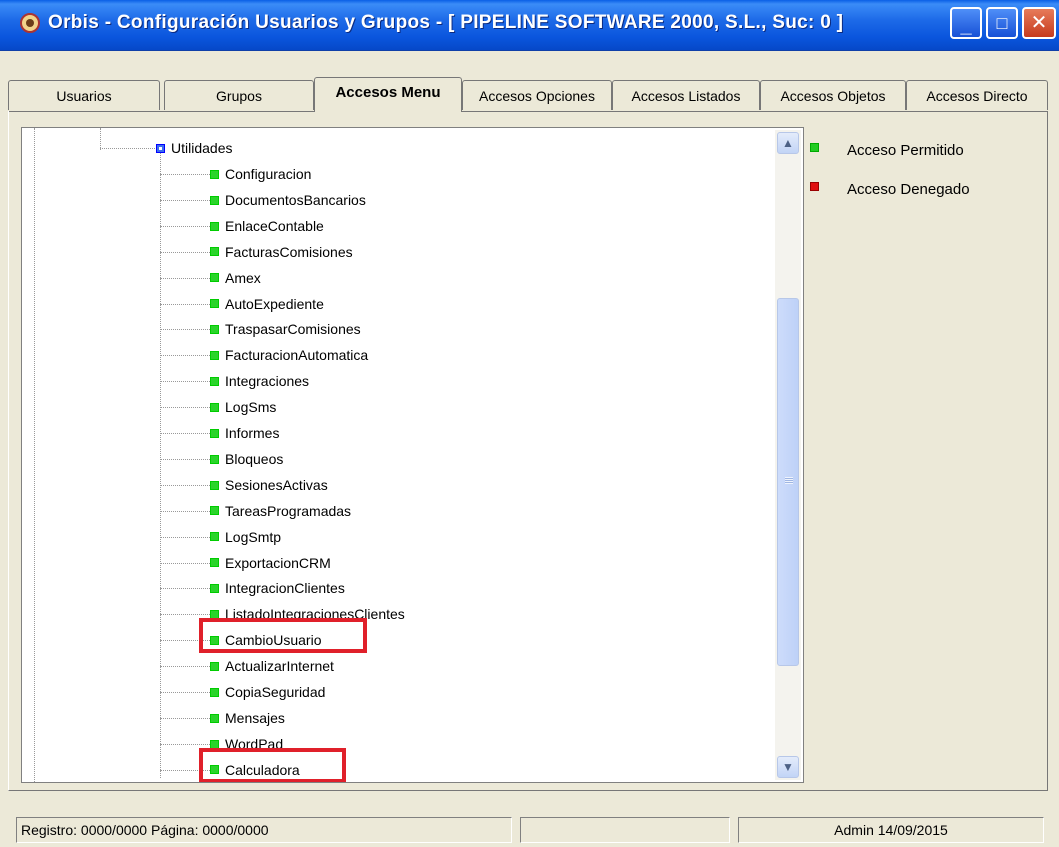 This screenshot has width=1059, height=847. What do you see at coordinates (270, 563) in the screenshot?
I see `tree-item: ExportacionCRM` at bounding box center [270, 563].